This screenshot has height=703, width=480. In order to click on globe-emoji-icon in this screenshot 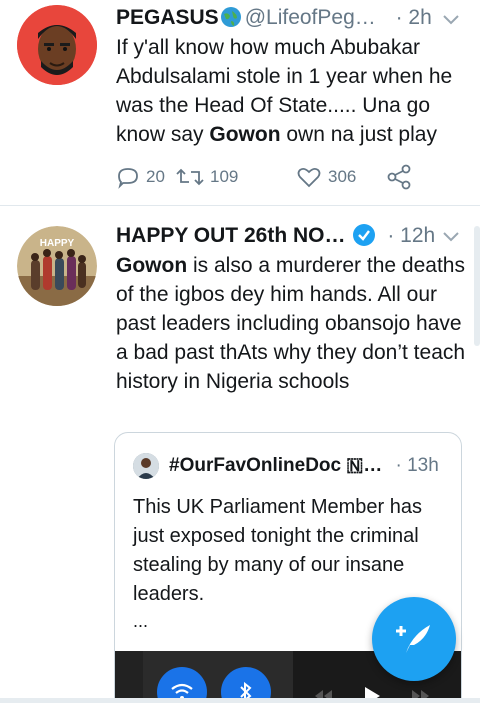, I will do `click(230, 17)`.